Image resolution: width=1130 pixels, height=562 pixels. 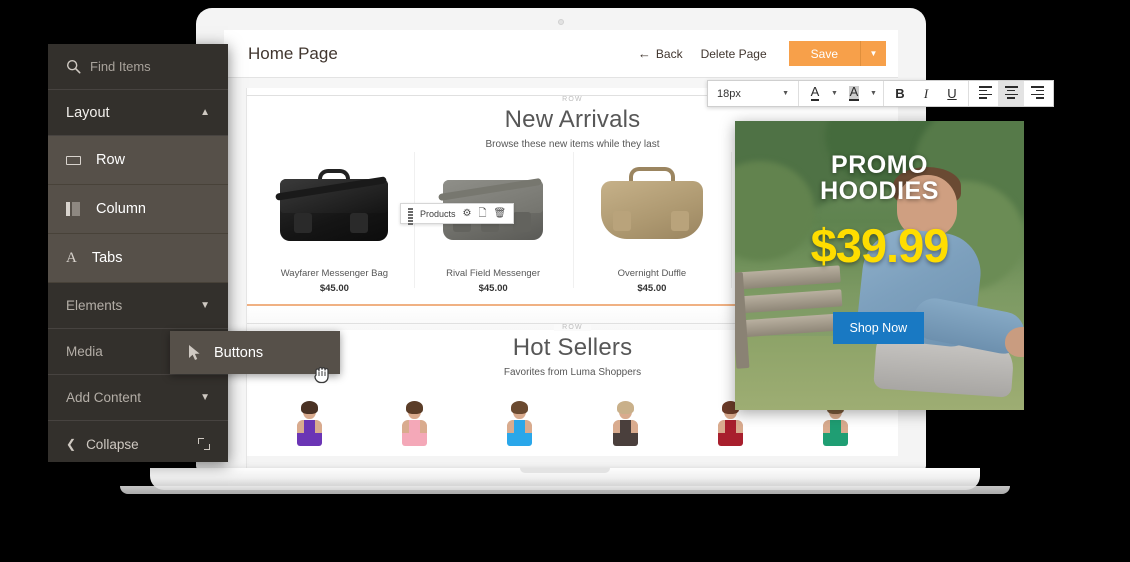 What do you see at coordinates (565, 490) in the screenshot?
I see `laptop-foot` at bounding box center [565, 490].